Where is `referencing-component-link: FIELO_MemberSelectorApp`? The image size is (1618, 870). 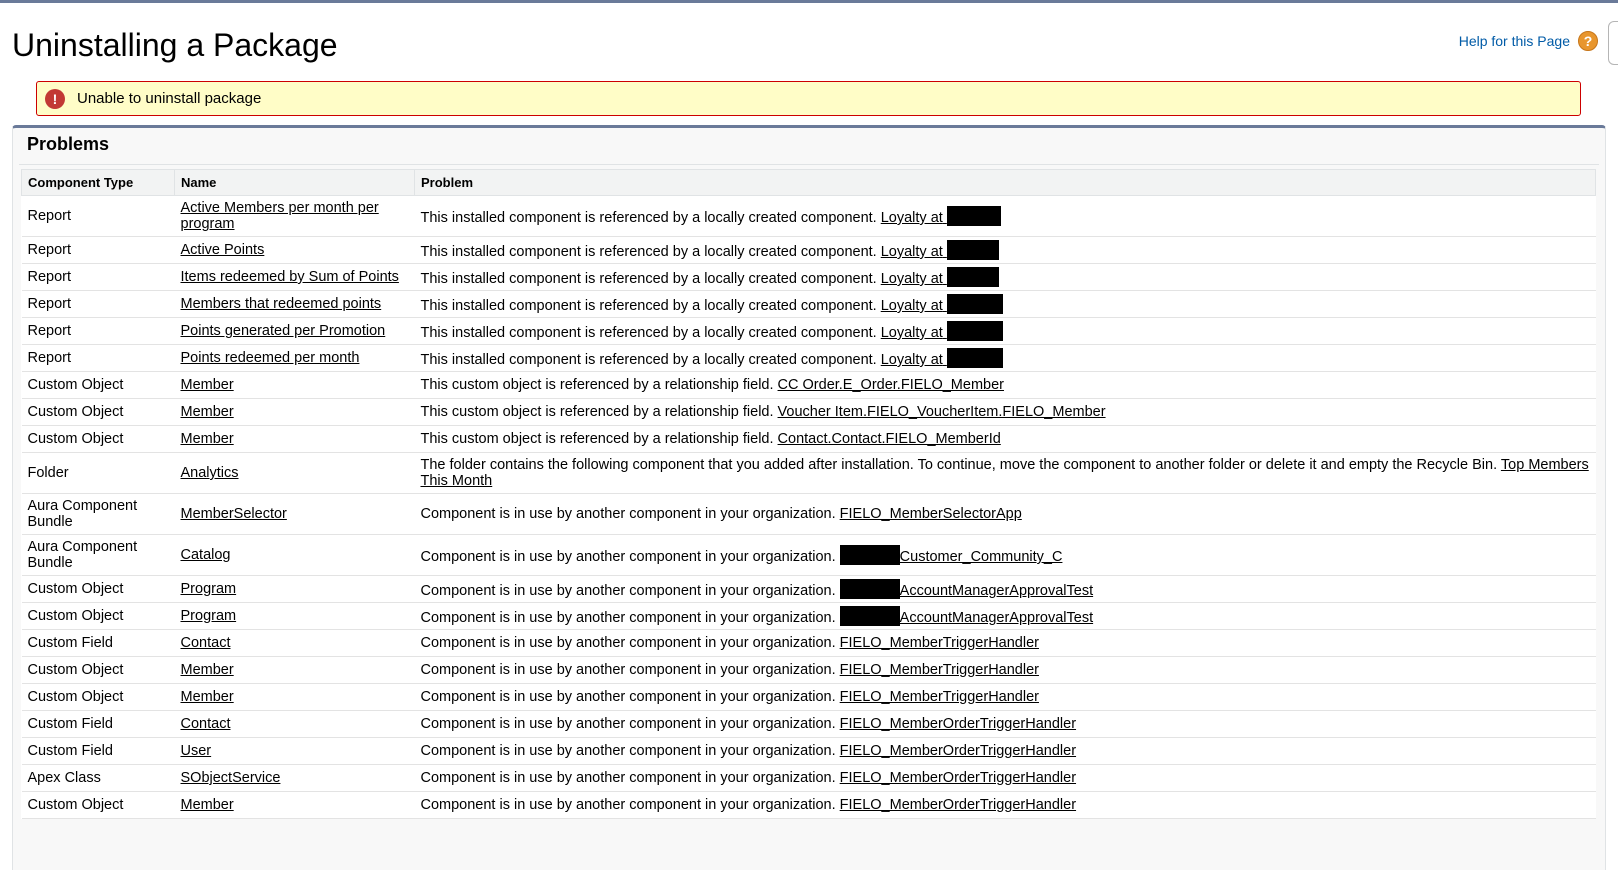 referencing-component-link: FIELO_MemberSelectorApp is located at coordinates (931, 514).